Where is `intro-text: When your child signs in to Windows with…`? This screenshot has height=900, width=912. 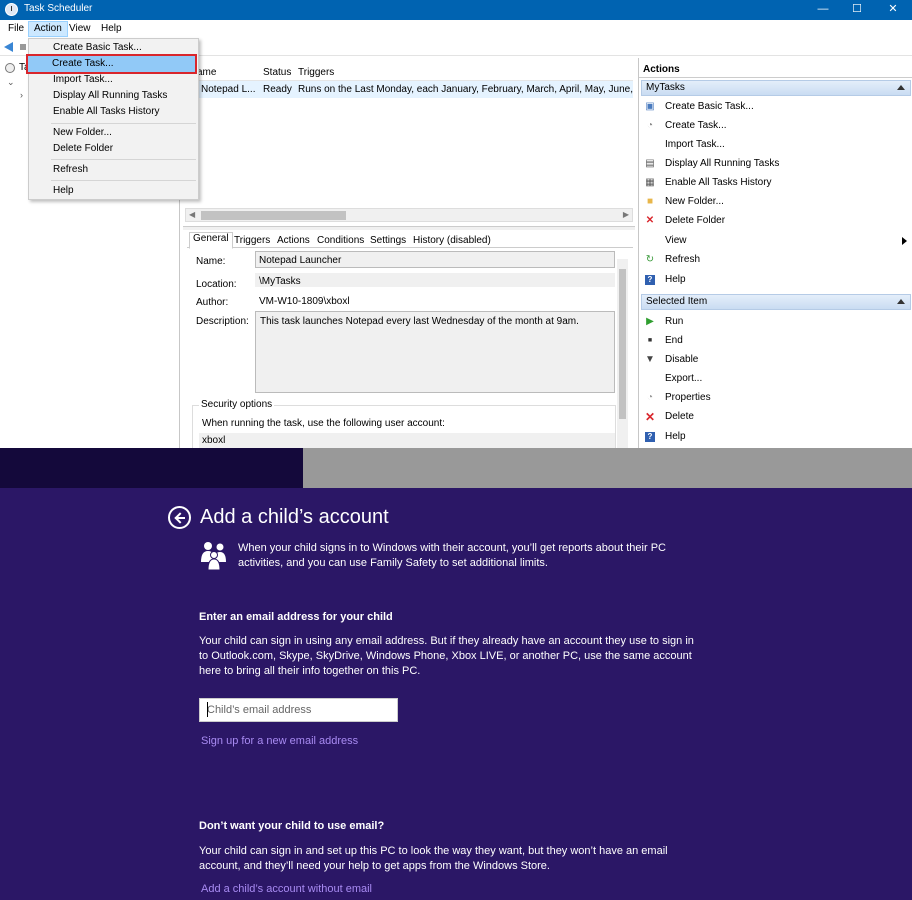 intro-text: When your child signs in to Windows with… is located at coordinates (452, 555).